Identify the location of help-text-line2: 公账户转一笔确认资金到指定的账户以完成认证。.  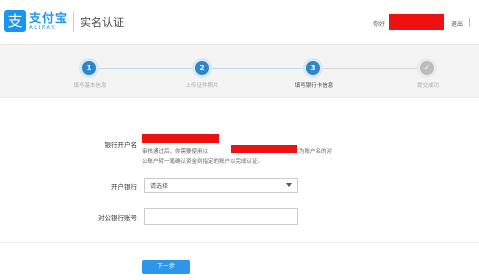
(203, 162).